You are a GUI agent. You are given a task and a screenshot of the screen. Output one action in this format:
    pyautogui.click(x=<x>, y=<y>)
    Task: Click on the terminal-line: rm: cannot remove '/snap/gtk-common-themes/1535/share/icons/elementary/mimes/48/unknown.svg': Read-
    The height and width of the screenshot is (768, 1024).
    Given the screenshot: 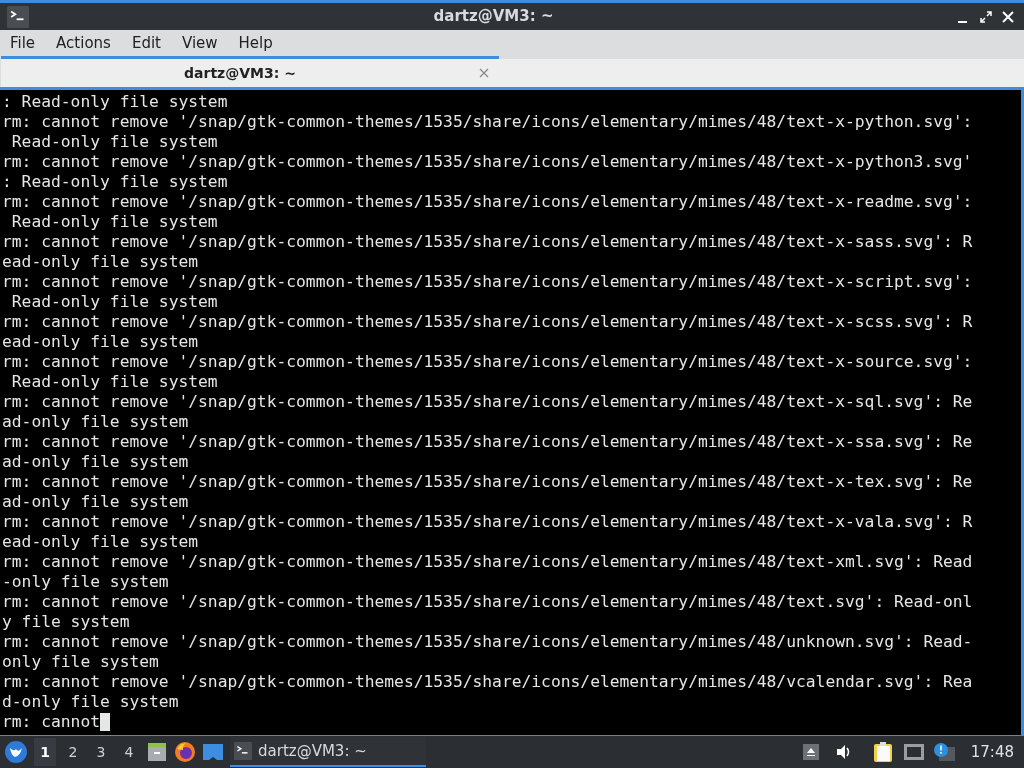 What is the action you would take?
    pyautogui.click(x=487, y=642)
    